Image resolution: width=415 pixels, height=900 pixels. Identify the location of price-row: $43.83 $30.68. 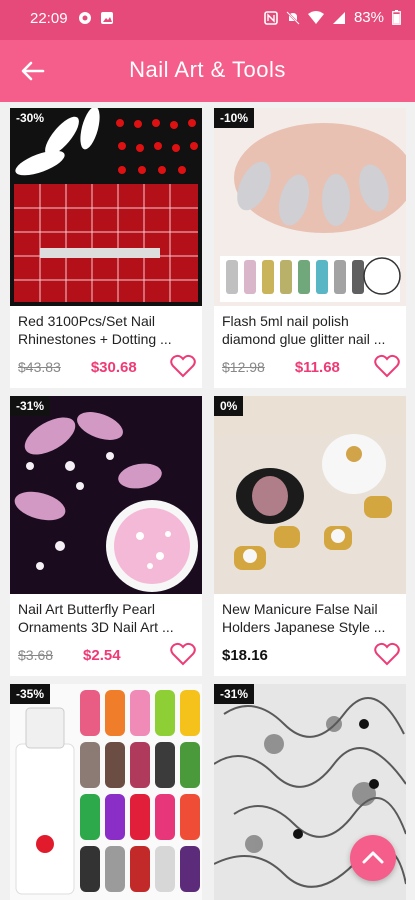
(106, 367).